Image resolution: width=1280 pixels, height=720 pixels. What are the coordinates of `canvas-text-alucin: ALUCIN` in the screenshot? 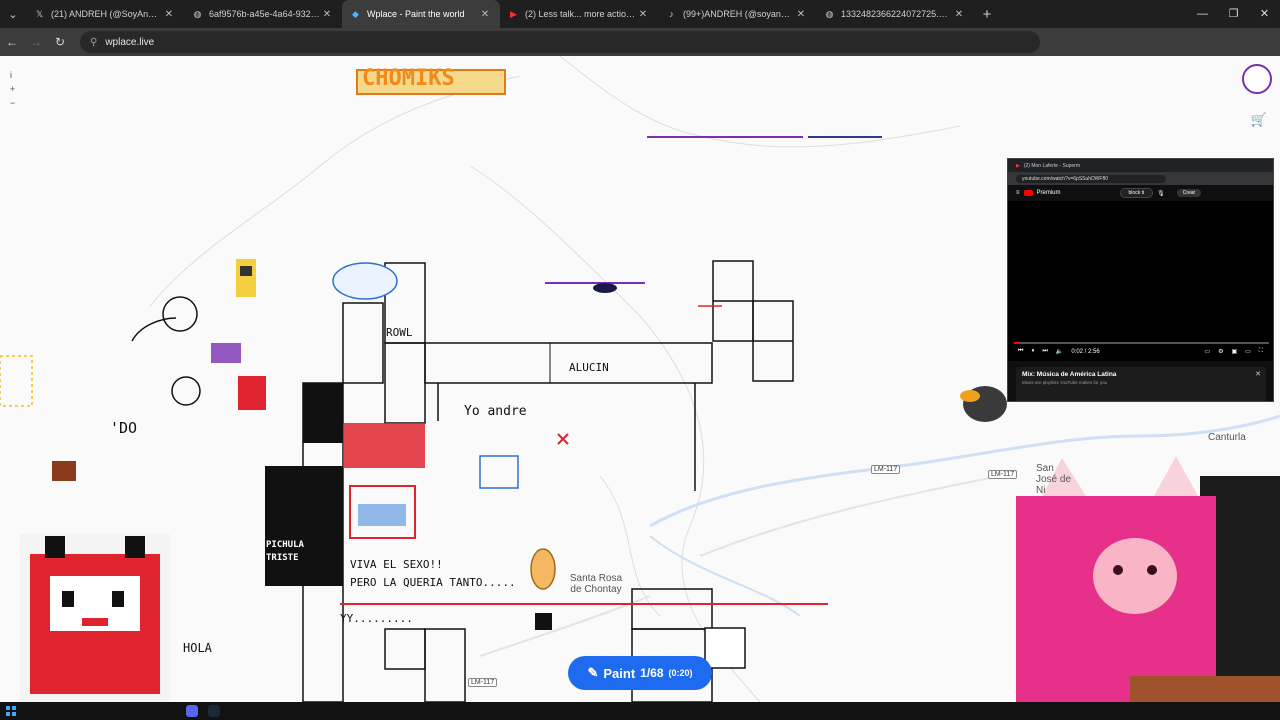 It's located at (589, 367).